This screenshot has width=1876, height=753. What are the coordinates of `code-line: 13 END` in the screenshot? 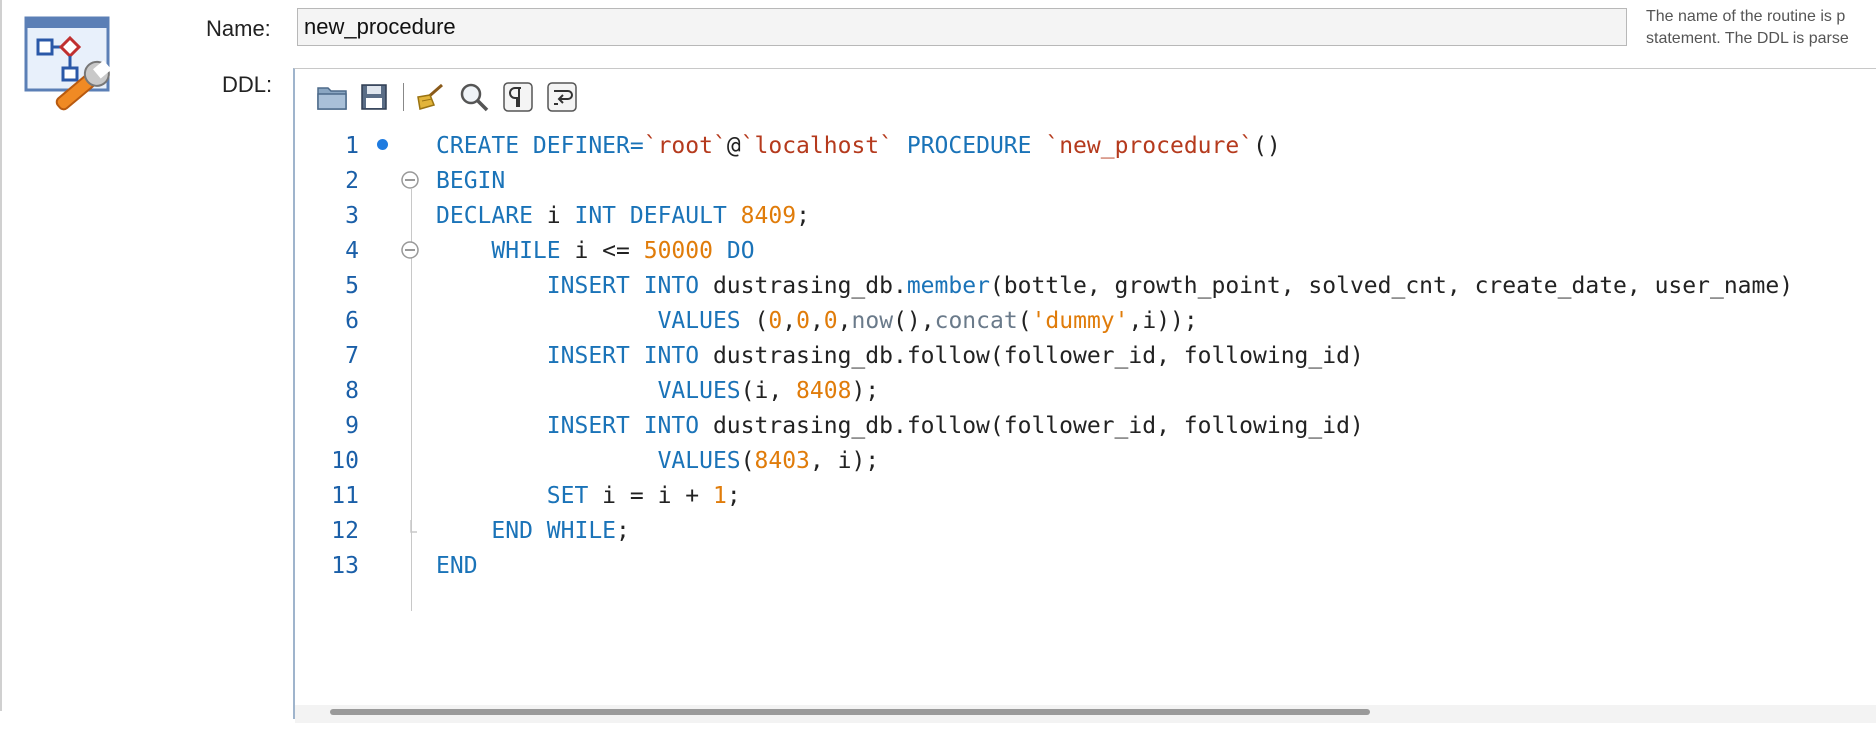 It's located at (1085, 566).